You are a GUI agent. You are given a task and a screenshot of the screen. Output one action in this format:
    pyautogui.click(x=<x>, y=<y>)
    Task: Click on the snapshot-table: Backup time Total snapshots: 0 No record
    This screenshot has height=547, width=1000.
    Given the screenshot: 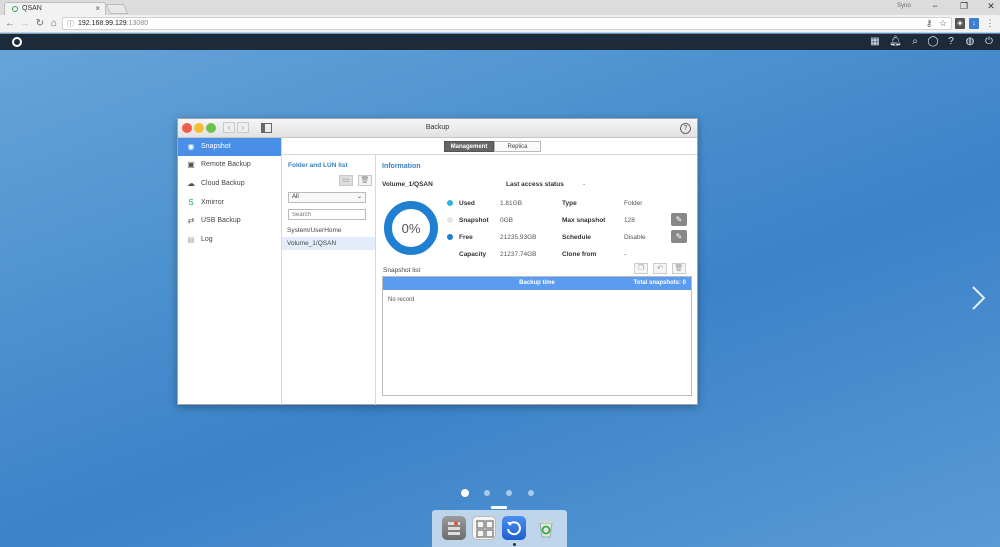 What is the action you would take?
    pyautogui.click(x=537, y=336)
    